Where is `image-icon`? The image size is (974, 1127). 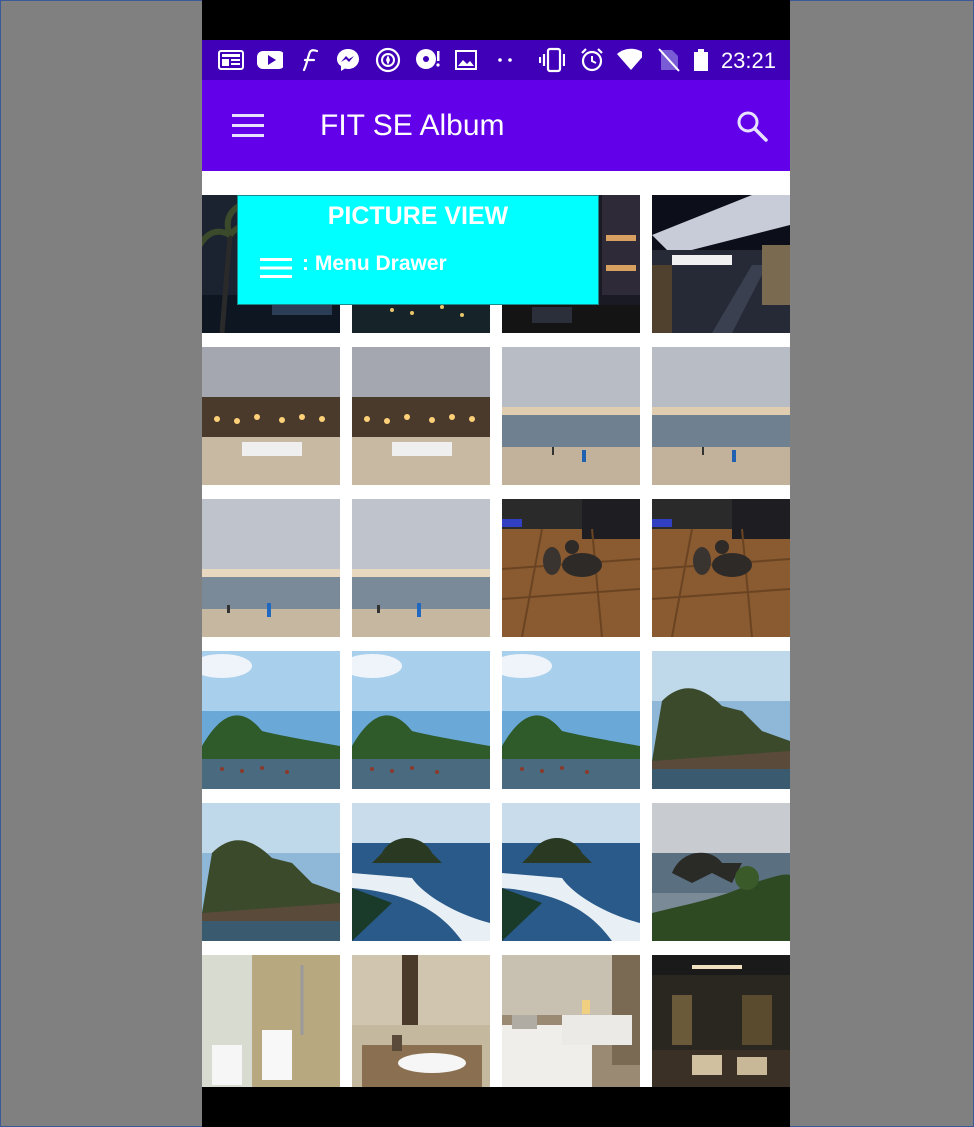 image-icon is located at coordinates (466, 60).